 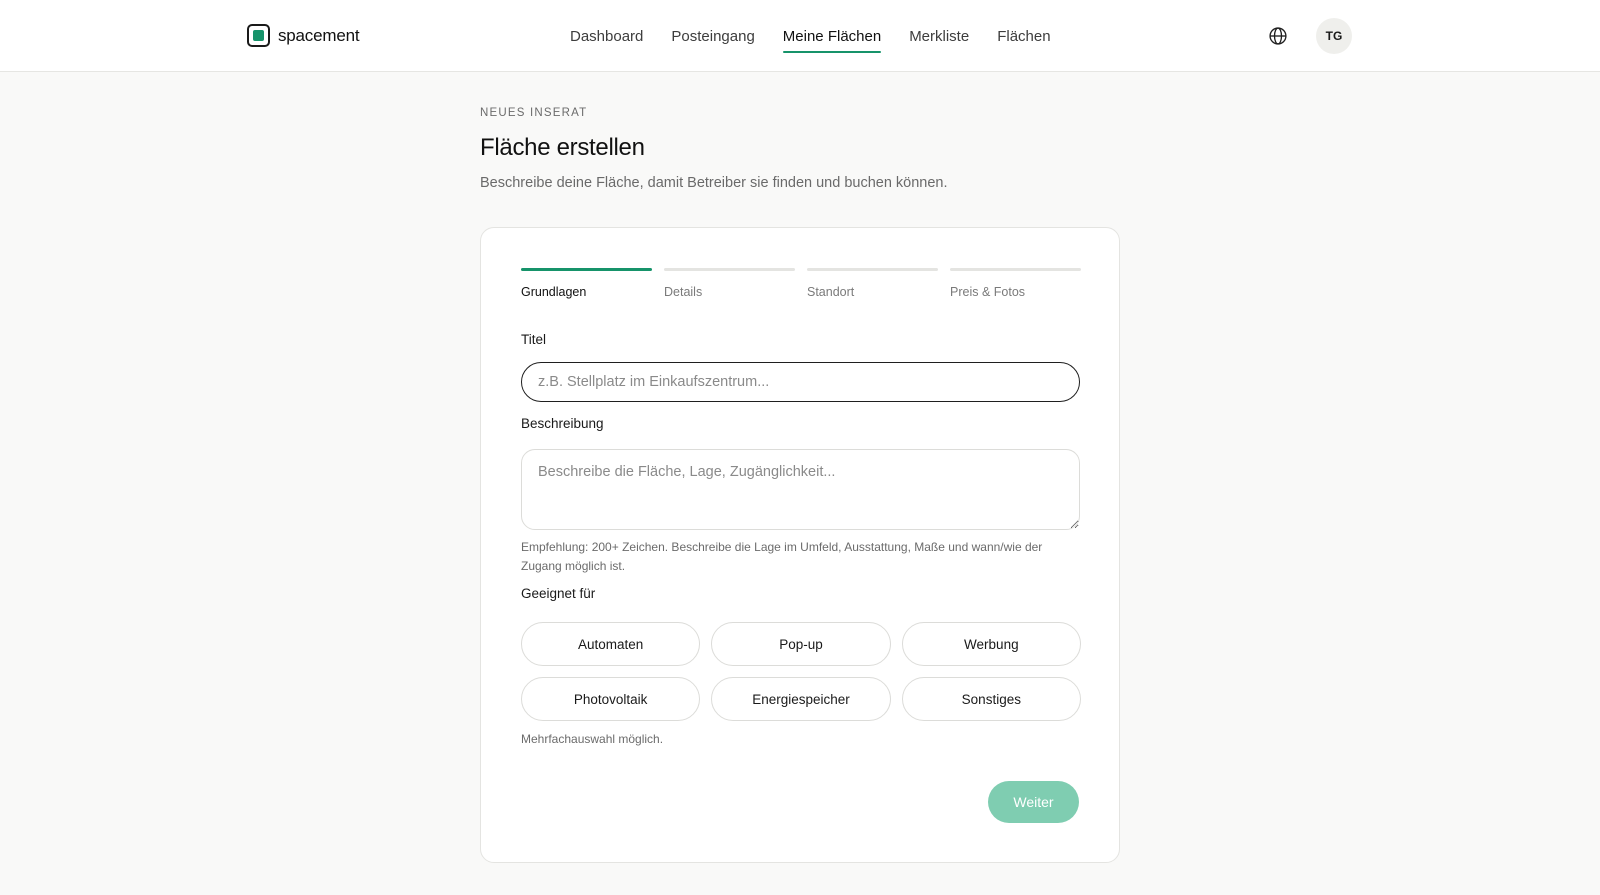 I want to click on step-details: Details, so click(x=729, y=283).